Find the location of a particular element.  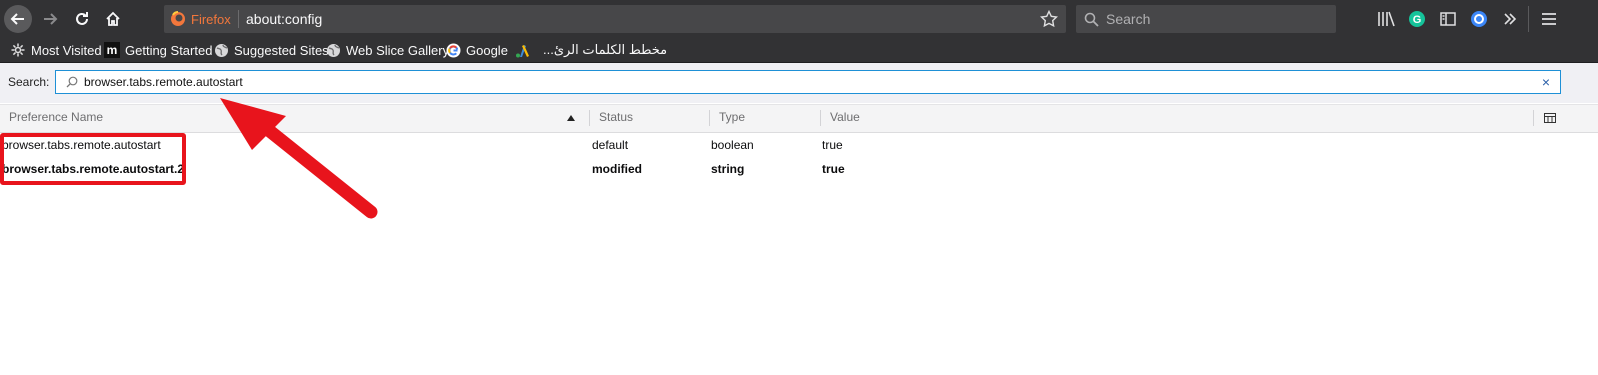

chevrons-right-icon is located at coordinates (1510, 19).